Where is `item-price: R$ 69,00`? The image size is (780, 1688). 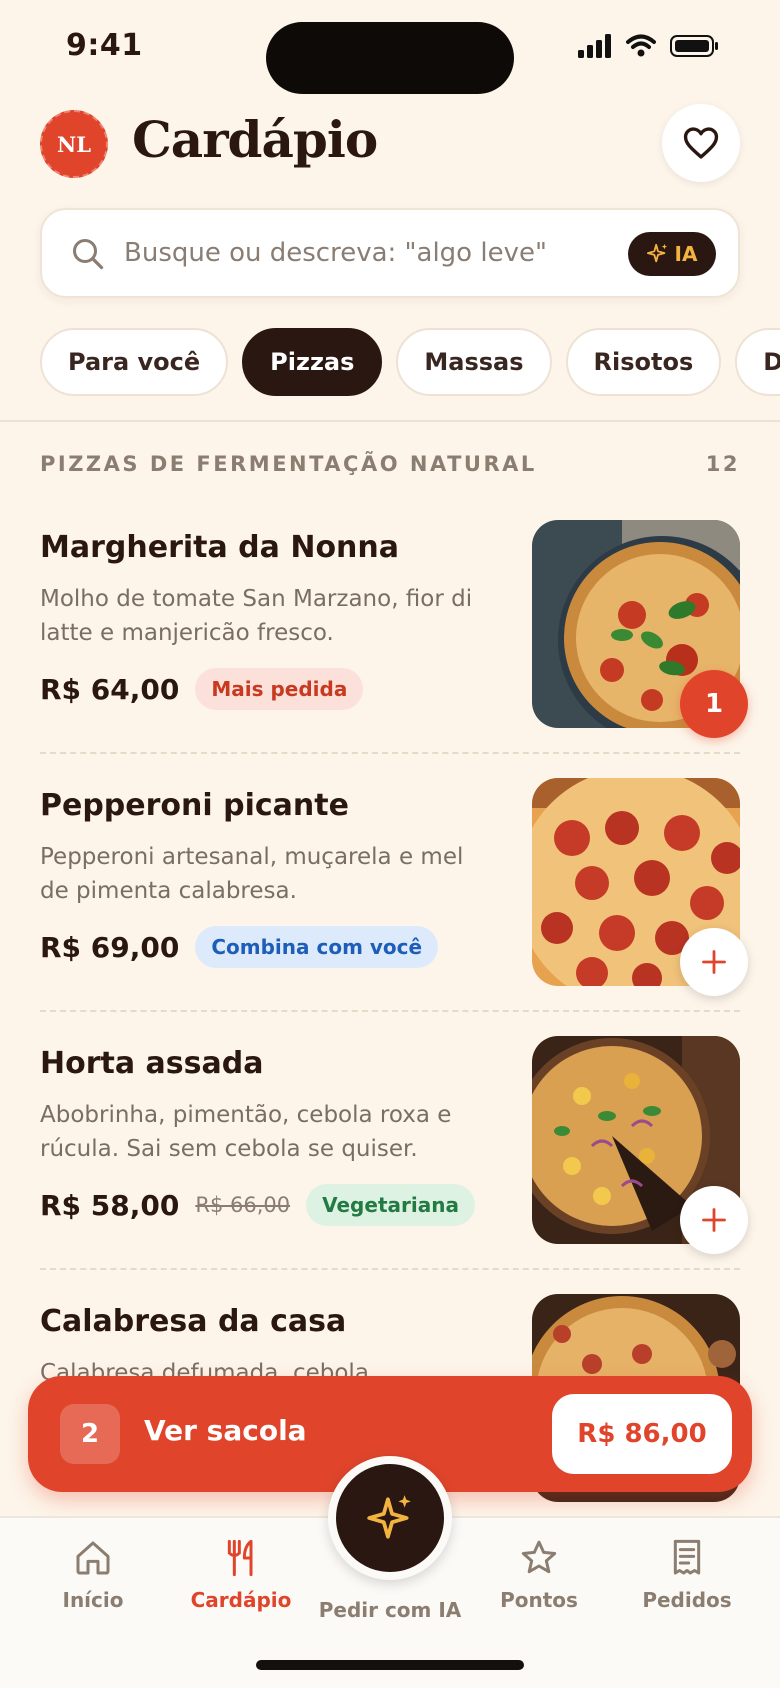
item-price: R$ 69,00 is located at coordinates (110, 947).